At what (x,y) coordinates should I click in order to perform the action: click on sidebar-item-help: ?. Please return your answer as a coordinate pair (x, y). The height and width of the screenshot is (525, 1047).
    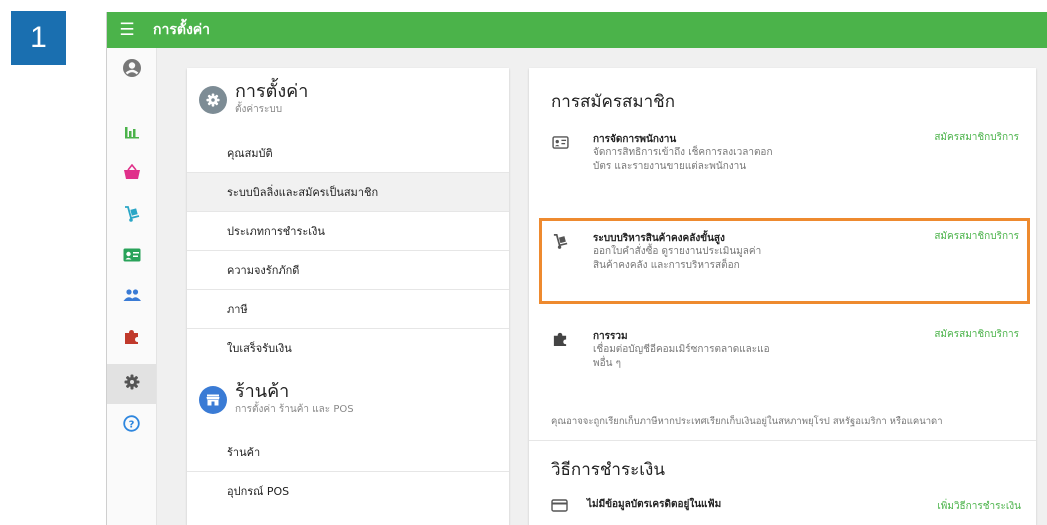
    Looking at the image, I should click on (131, 425).